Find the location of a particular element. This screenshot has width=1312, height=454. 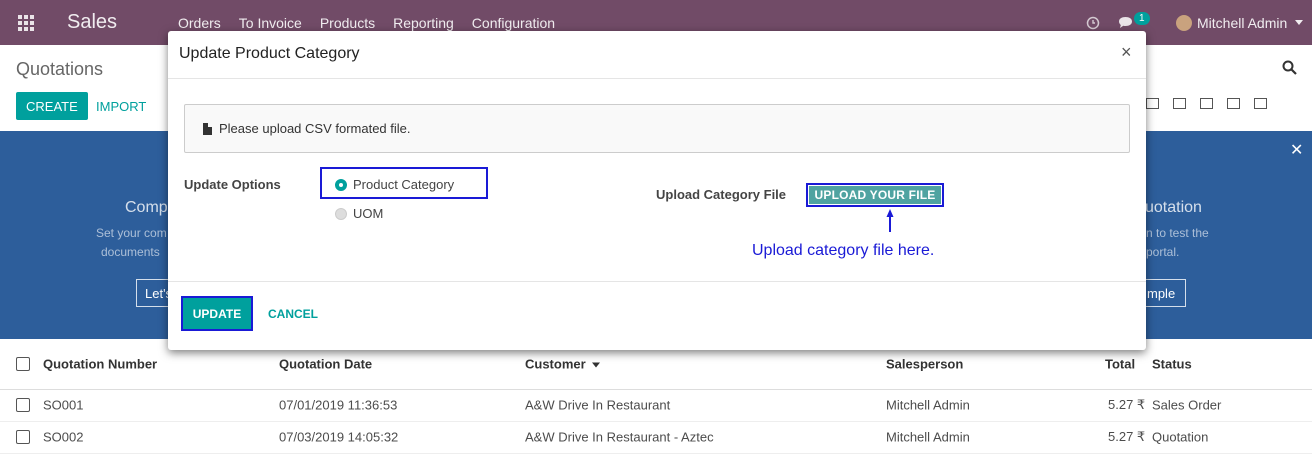

radio-product-category: Product Category is located at coordinates (394, 184).